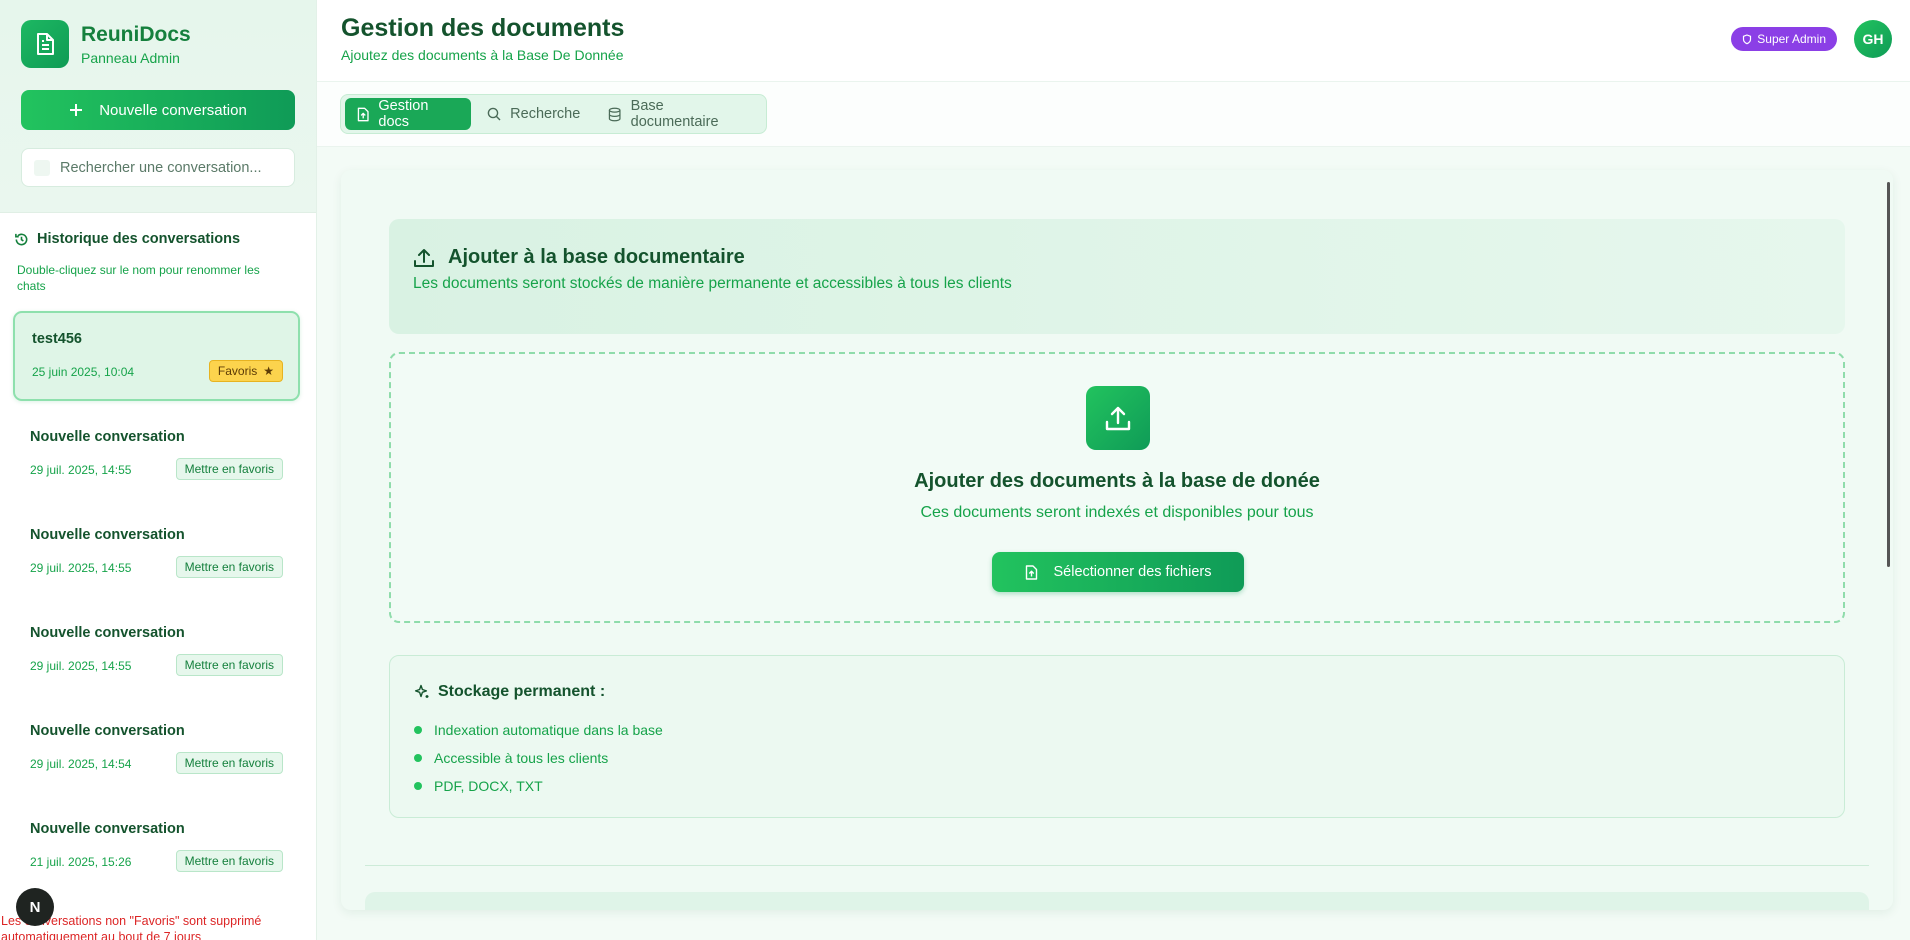 Image resolution: width=1910 pixels, height=940 pixels. I want to click on tab-gestion-docs: Gestion docs, so click(408, 114).